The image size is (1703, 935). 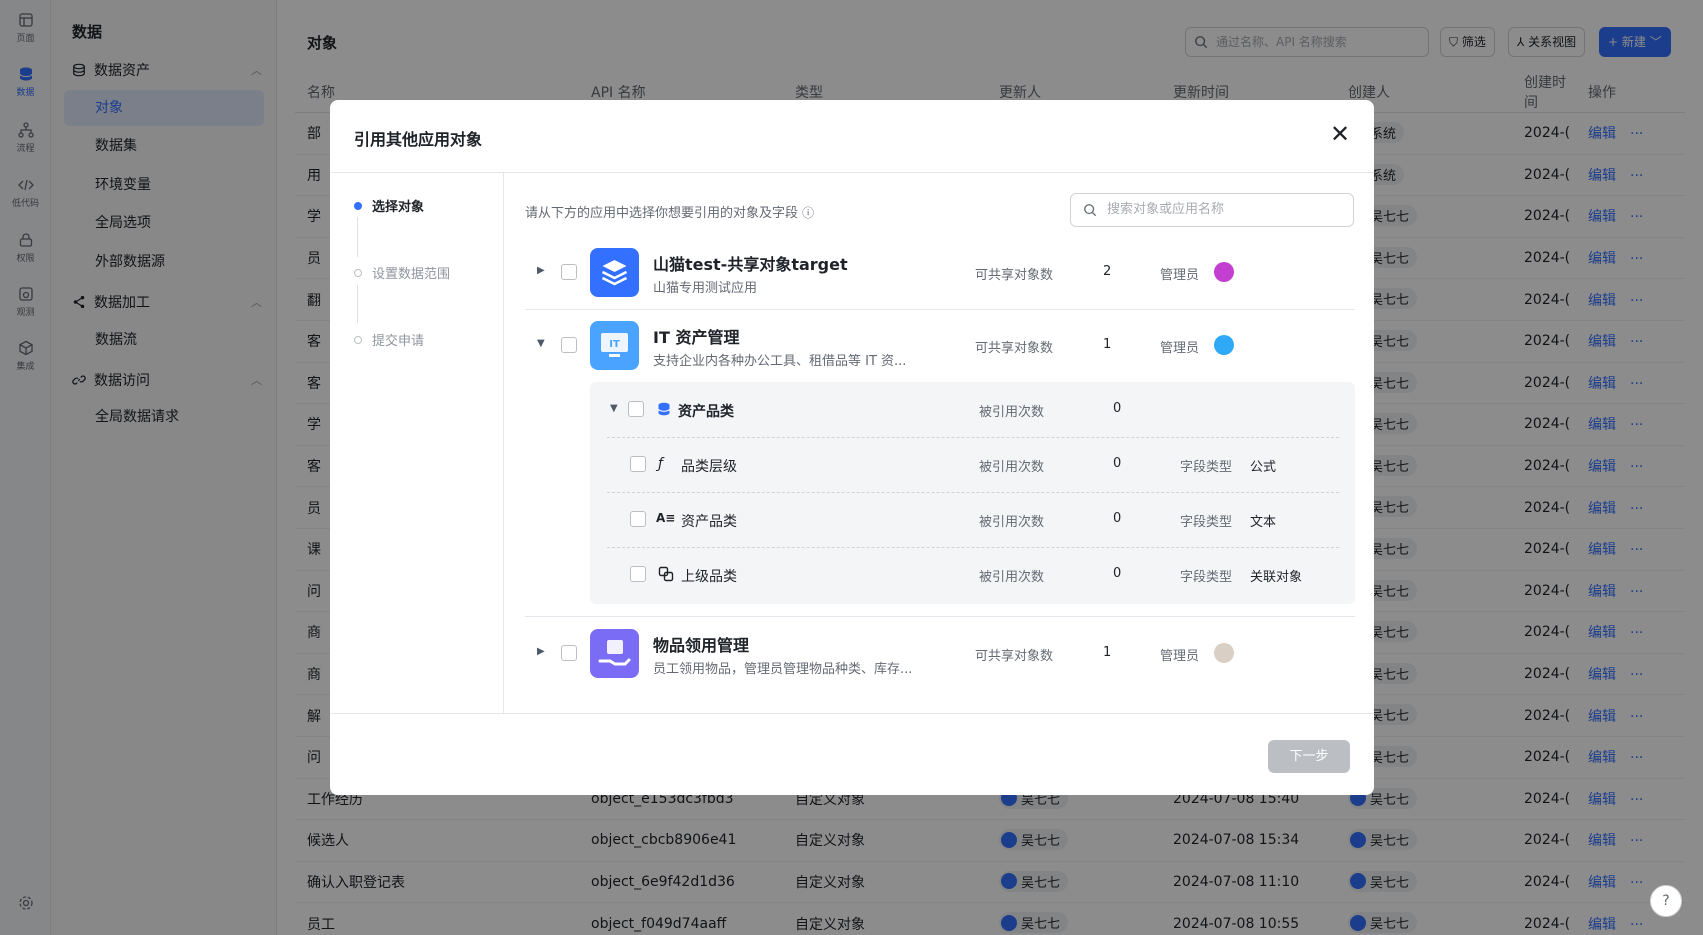 What do you see at coordinates (1107, 271) in the screenshot?
I see `shareable-count: 2` at bounding box center [1107, 271].